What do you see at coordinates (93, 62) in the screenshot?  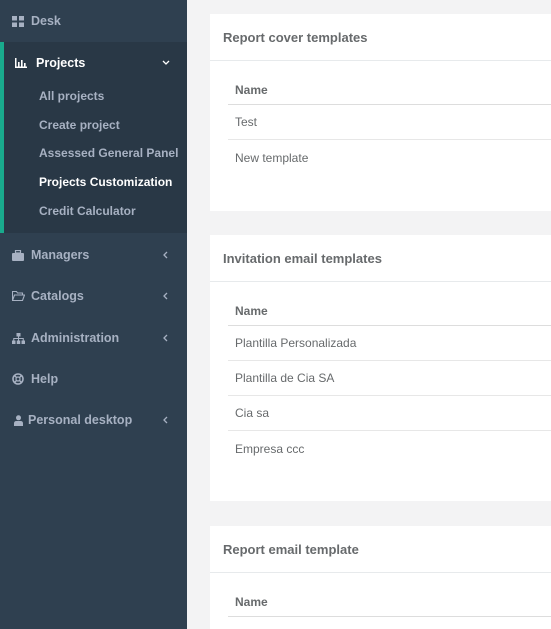 I see `sidebar-item-projects: Projects` at bounding box center [93, 62].